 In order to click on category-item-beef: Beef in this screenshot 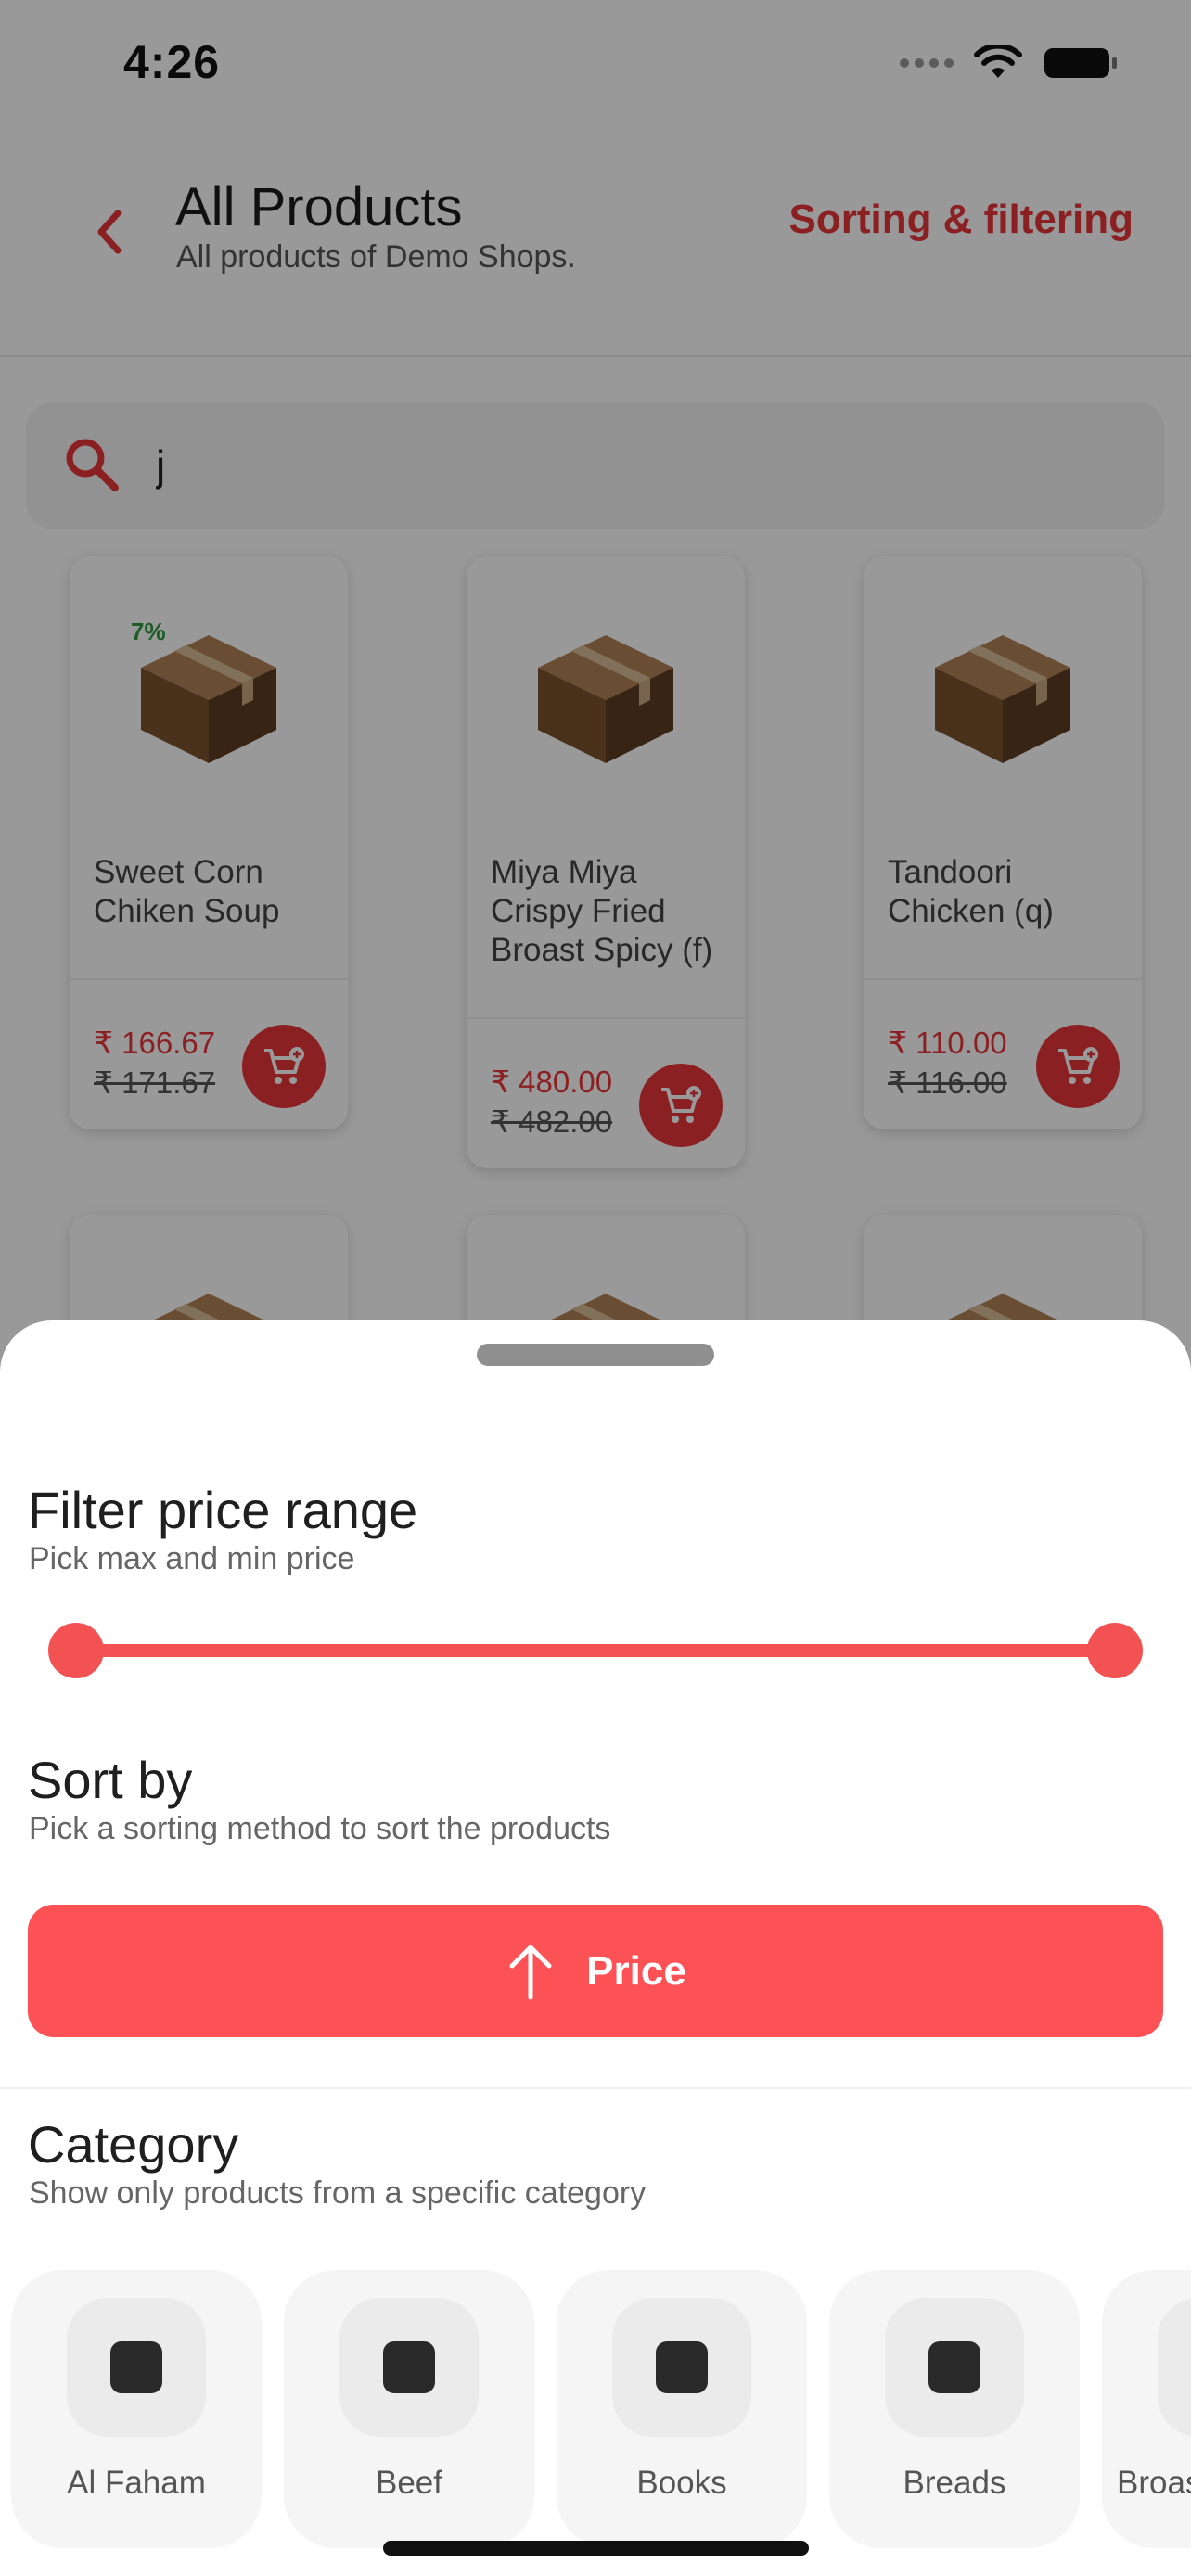, I will do `click(409, 2409)`.